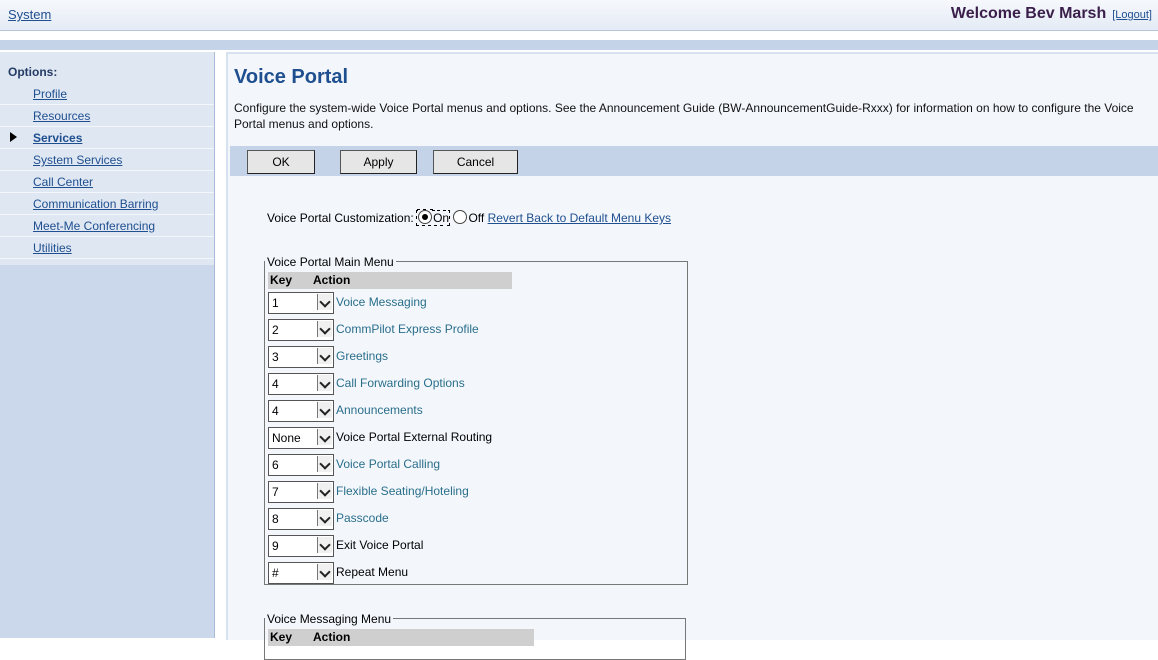 Image resolution: width=1158 pixels, height=660 pixels. What do you see at coordinates (1028, 13) in the screenshot?
I see `welcome-text: Welcome Bev Marsh` at bounding box center [1028, 13].